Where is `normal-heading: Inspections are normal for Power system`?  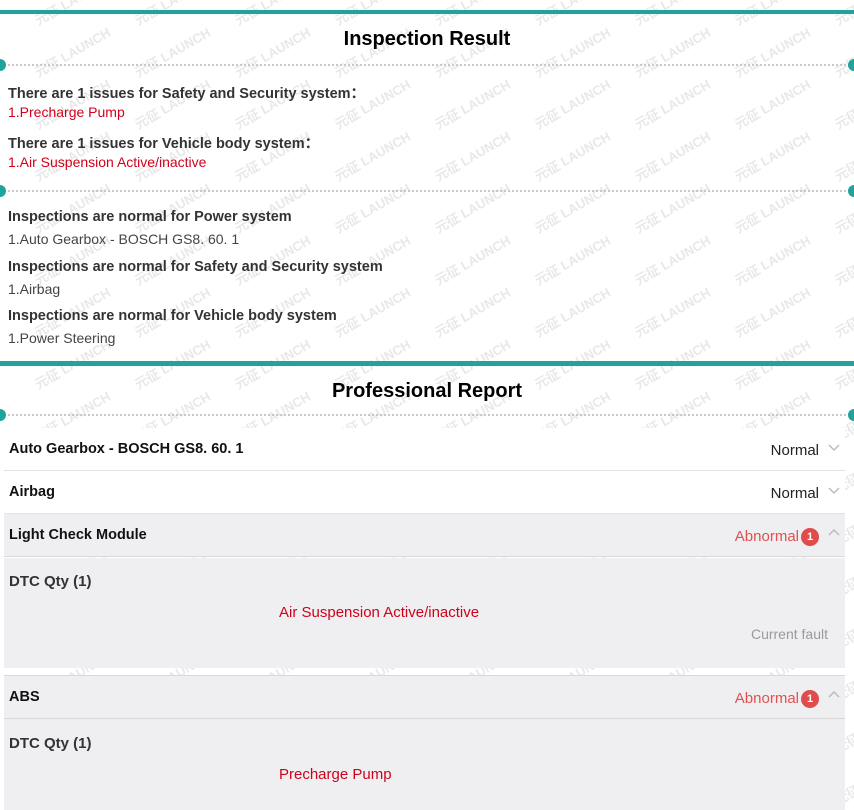 normal-heading: Inspections are normal for Power system is located at coordinates (150, 217).